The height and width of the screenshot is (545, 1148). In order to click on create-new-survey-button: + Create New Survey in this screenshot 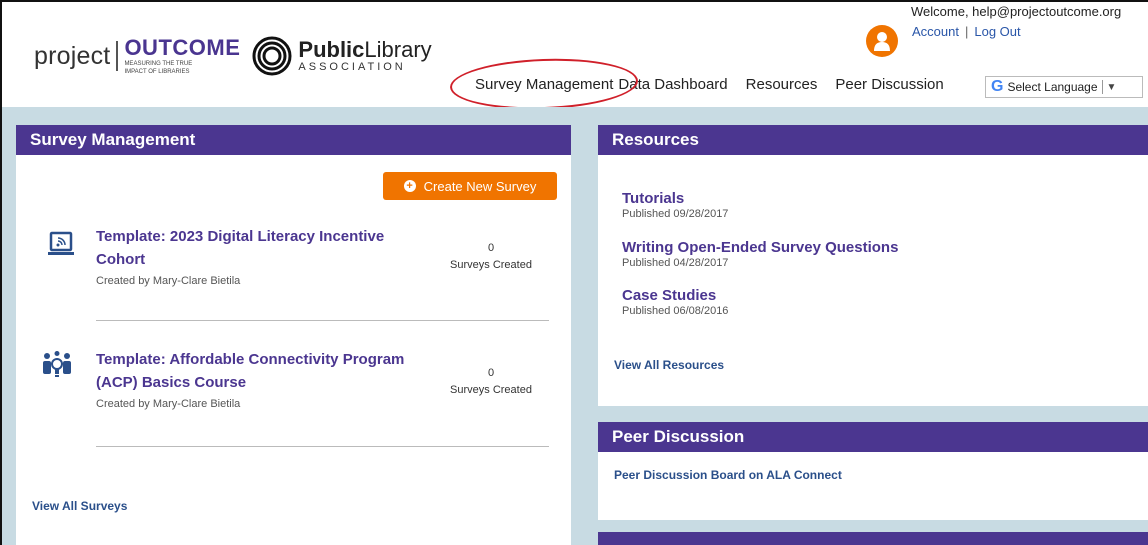, I will do `click(470, 186)`.